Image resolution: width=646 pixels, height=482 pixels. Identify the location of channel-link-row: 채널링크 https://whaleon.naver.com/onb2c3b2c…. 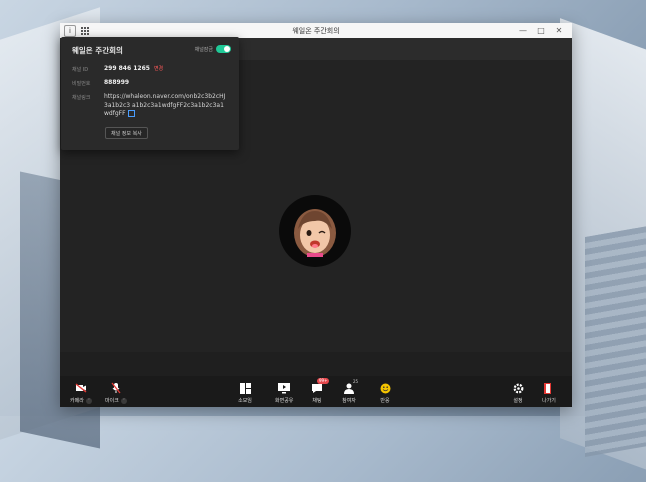
(149, 106).